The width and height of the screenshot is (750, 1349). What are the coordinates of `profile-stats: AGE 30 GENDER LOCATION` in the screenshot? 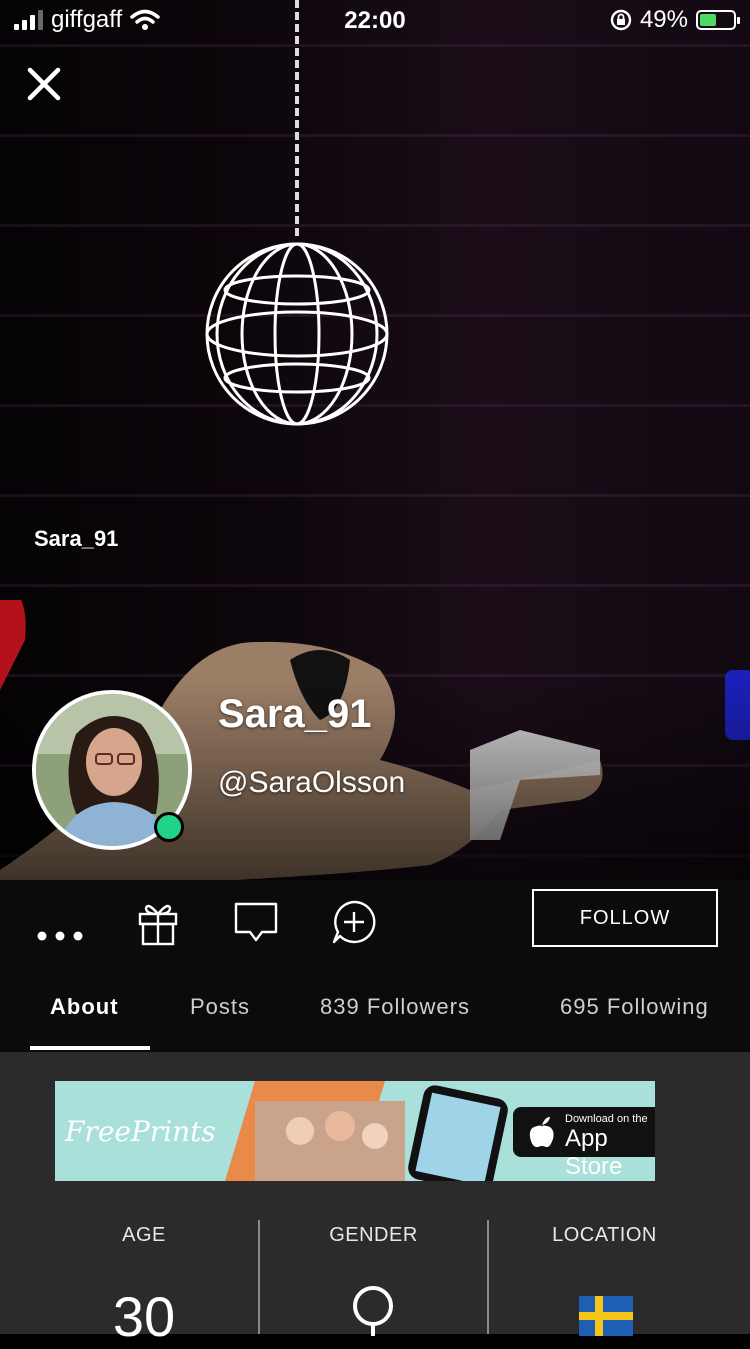 It's located at (375, 1284).